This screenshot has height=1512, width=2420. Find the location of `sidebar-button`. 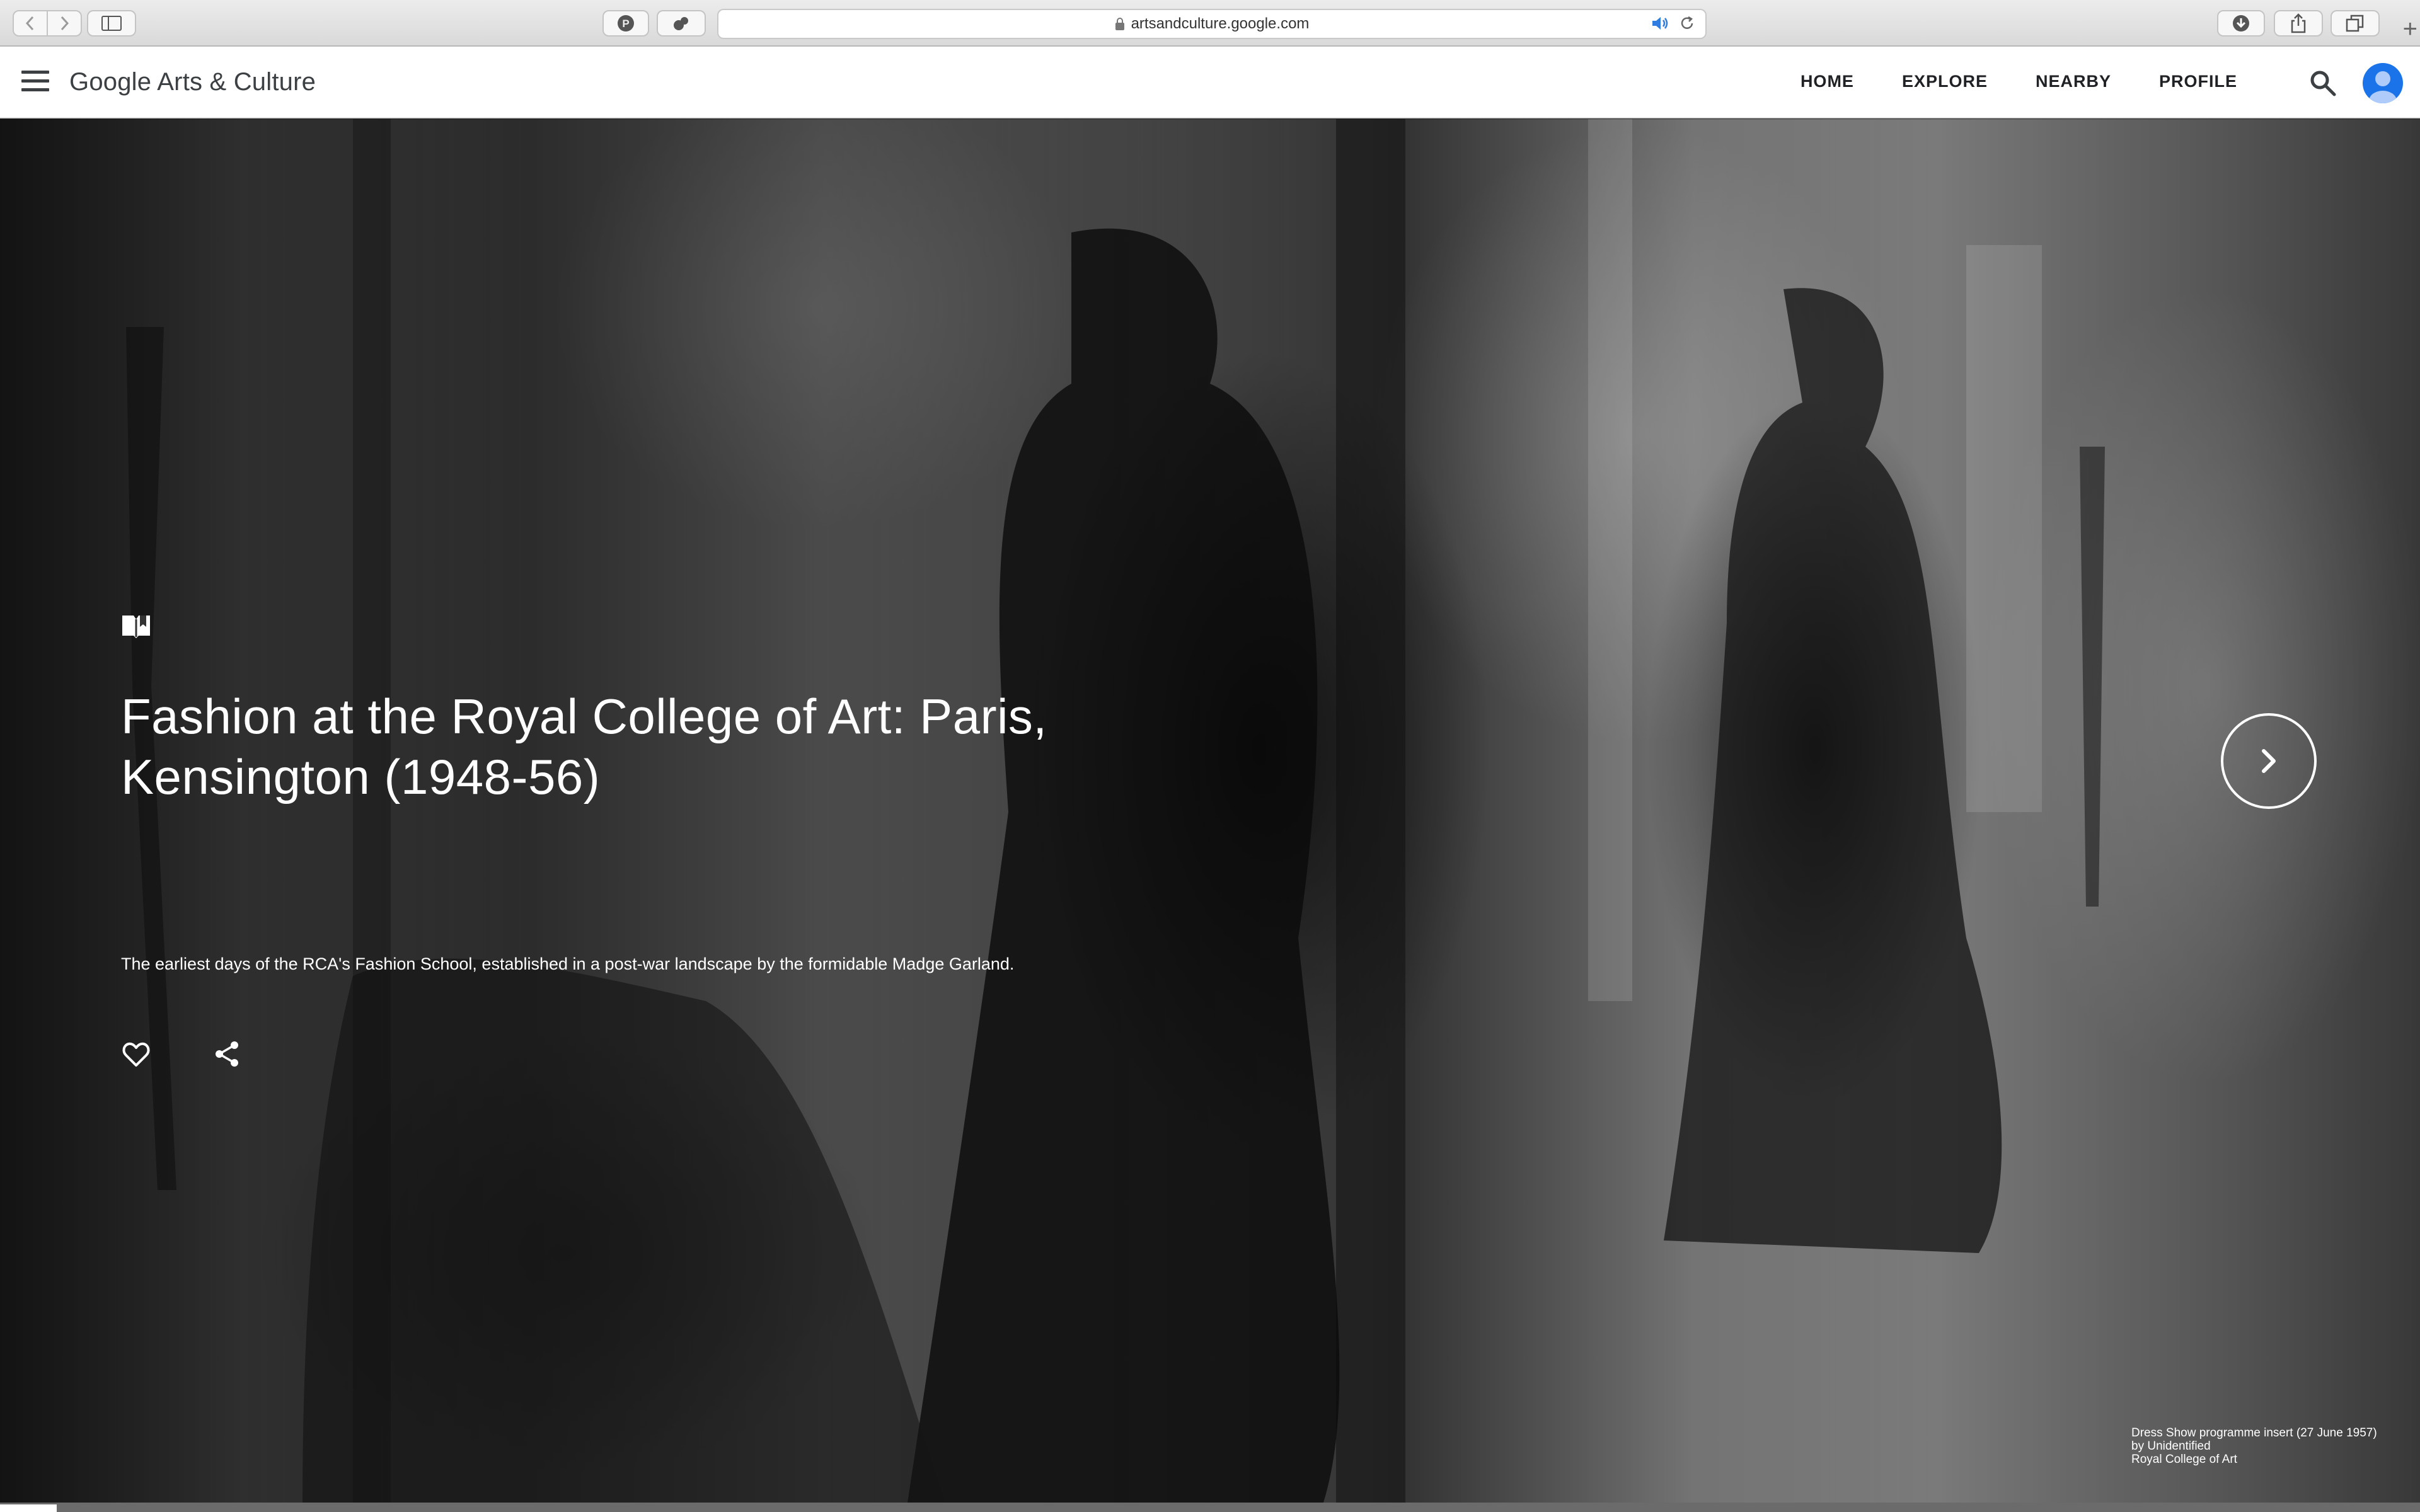

sidebar-button is located at coordinates (111, 23).